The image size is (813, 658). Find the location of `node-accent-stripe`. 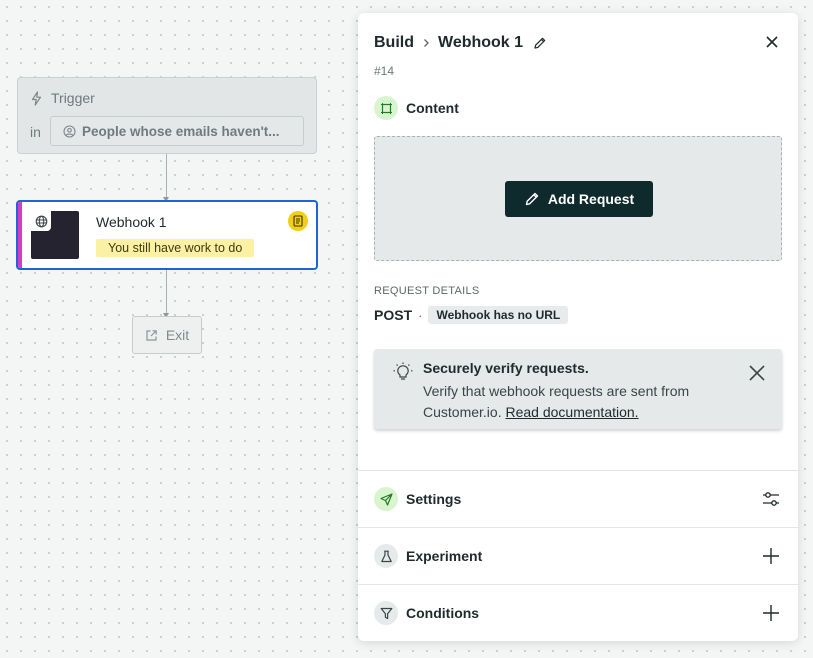

node-accent-stripe is located at coordinates (20, 235).